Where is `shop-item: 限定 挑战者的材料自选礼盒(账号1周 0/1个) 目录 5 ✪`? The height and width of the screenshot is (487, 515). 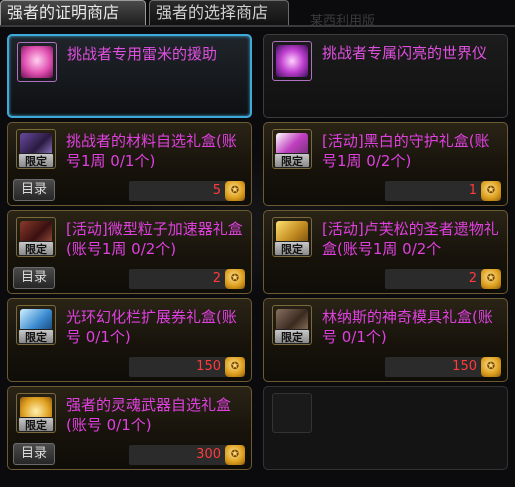
shop-item: 限定 挑战者的材料自选礼盒(账号1周 0/1个) 目录 5 ✪ is located at coordinates (129, 164).